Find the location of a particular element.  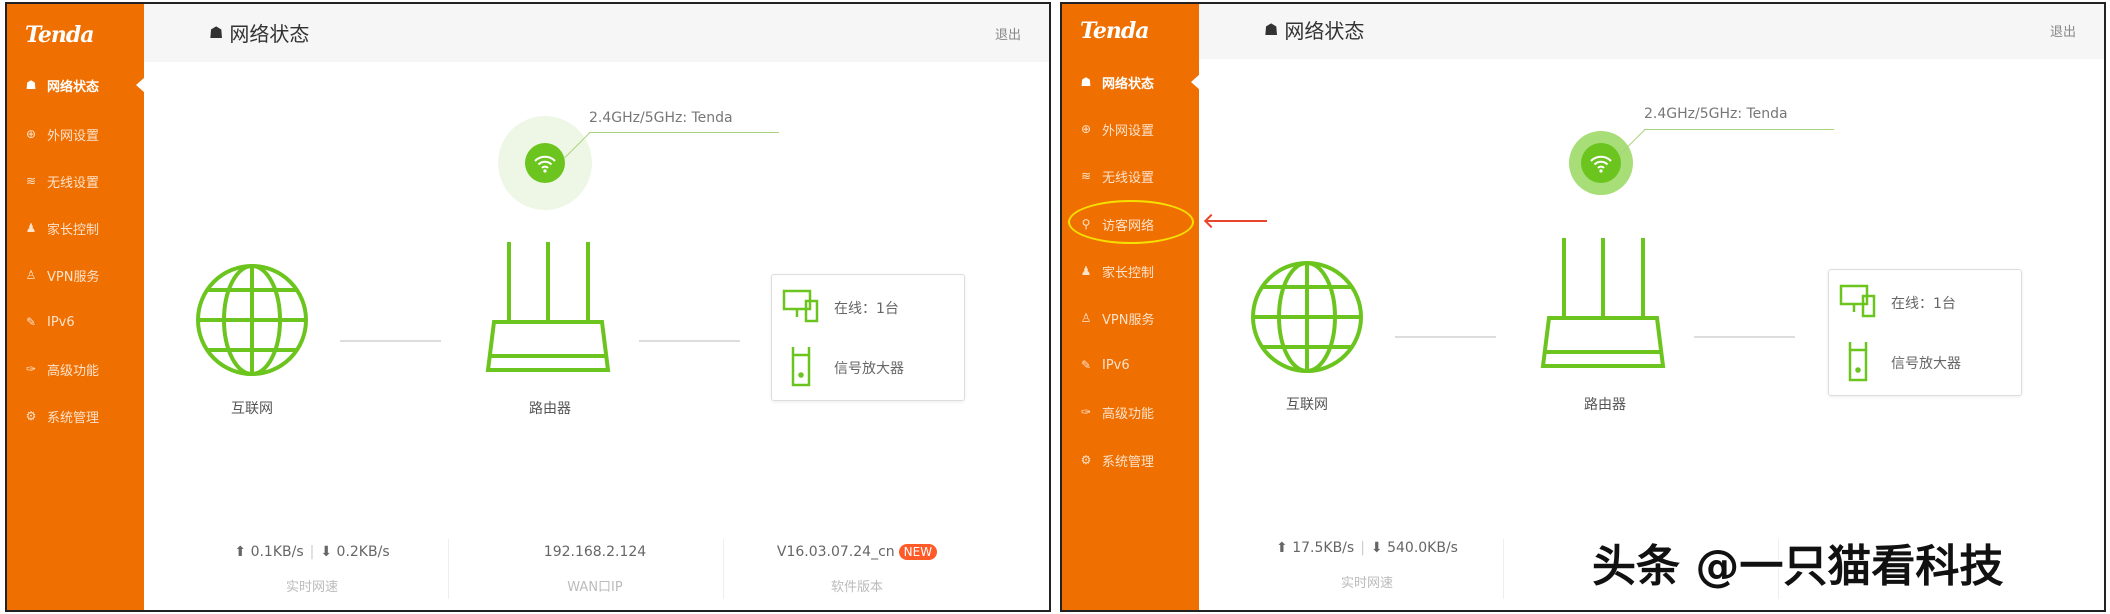

watermark: 头条 @一只猫看科技 is located at coordinates (1798, 566).